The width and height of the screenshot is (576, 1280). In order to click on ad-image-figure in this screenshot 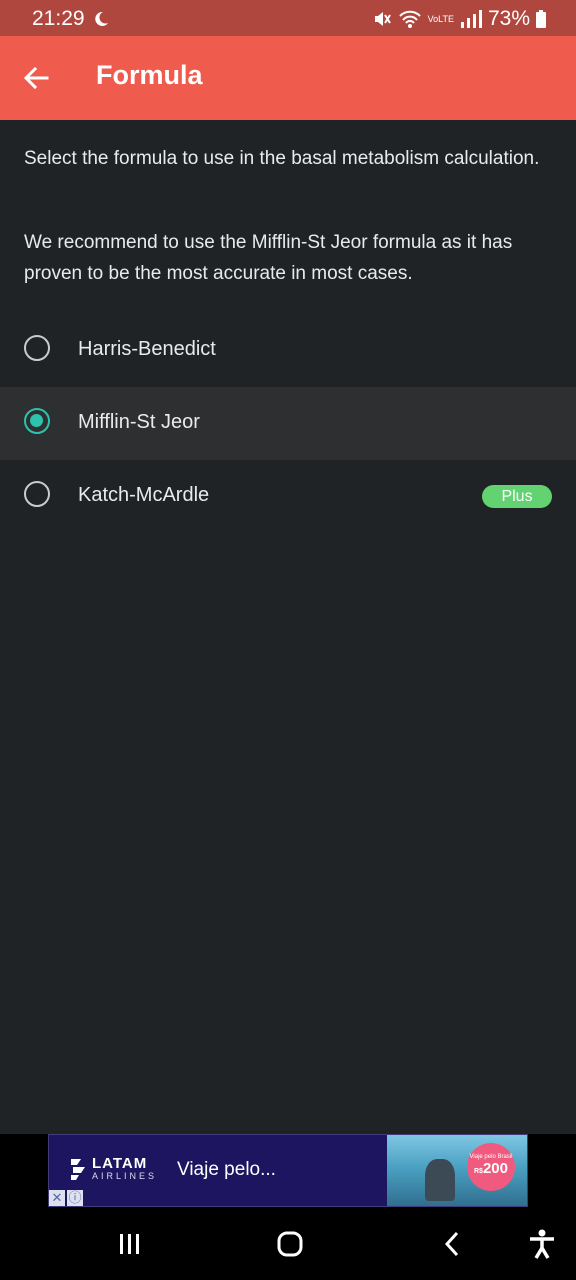, I will do `click(440, 1180)`.